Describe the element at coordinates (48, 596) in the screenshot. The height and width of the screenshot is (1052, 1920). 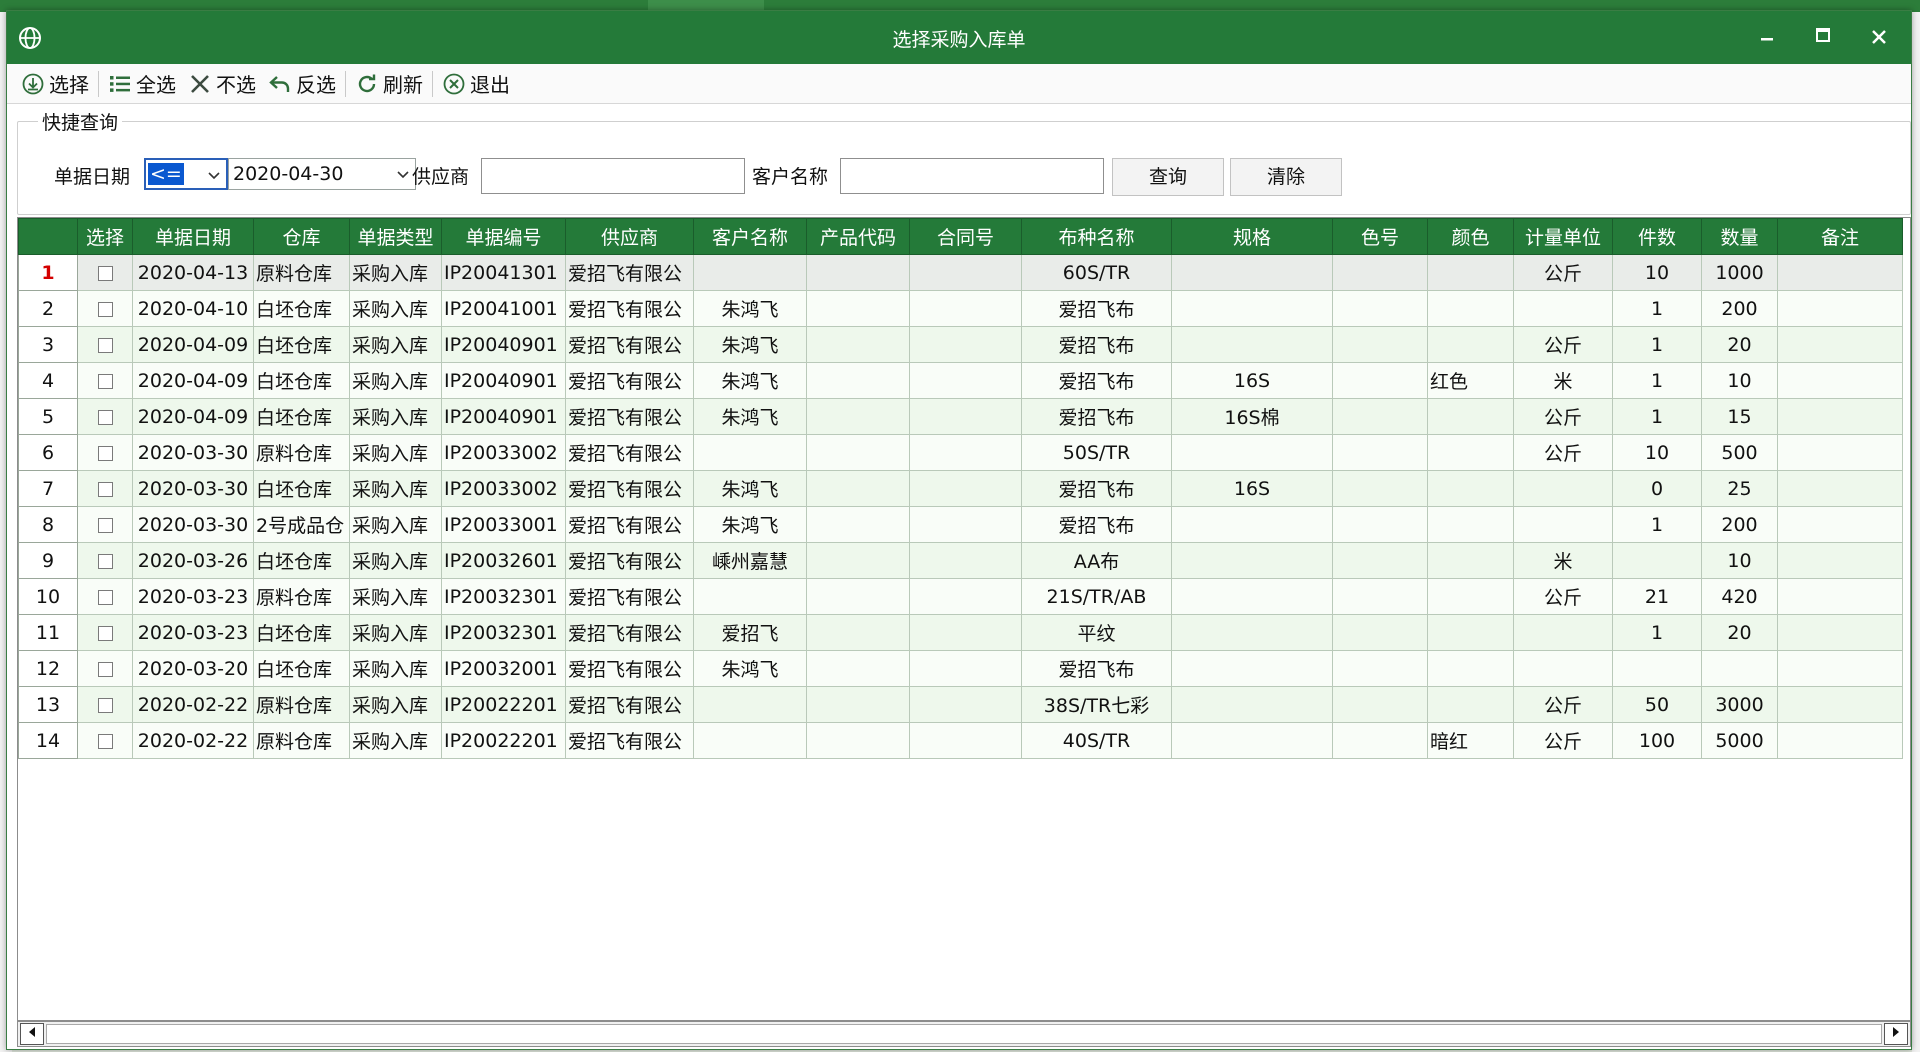
I see `row-number: 10` at that location.